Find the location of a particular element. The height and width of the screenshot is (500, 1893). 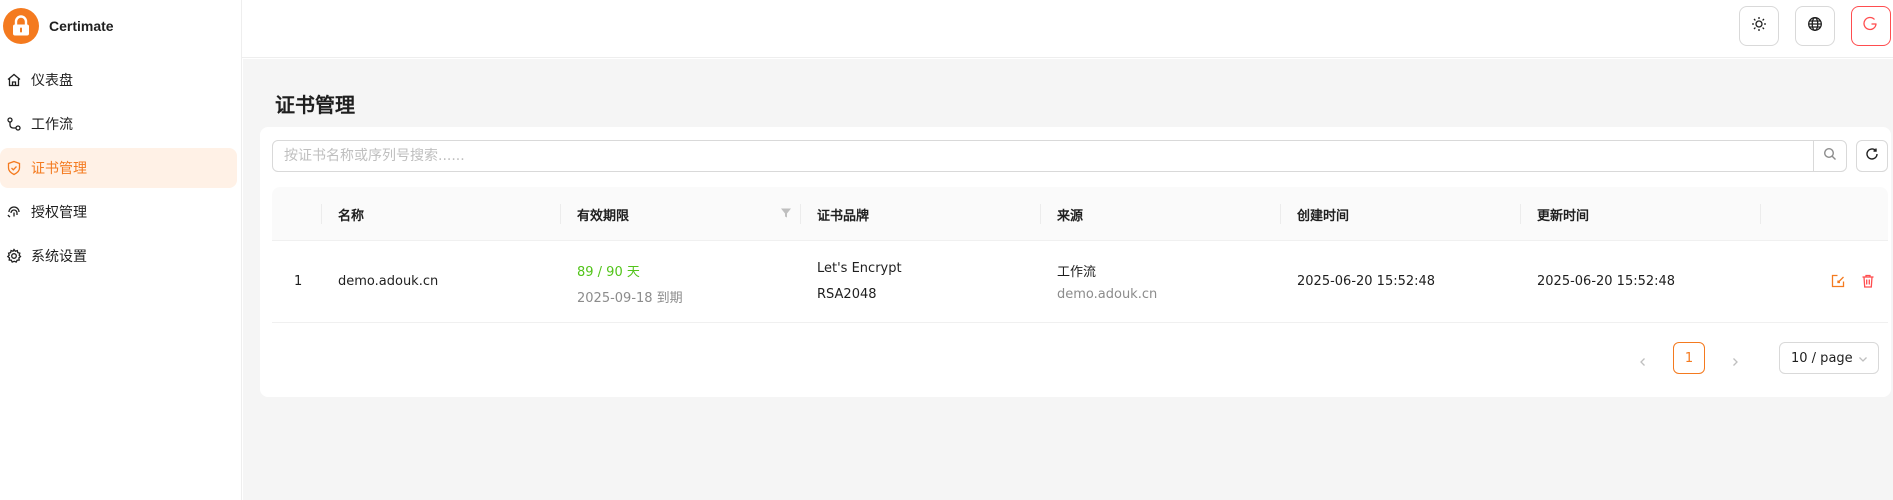

home-icon is located at coordinates (14, 80).